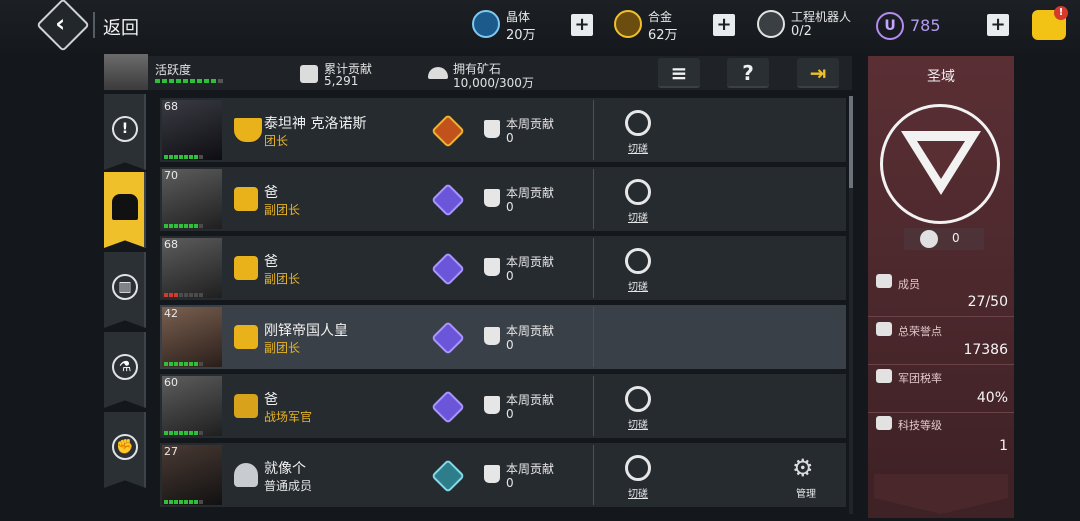  I want to click on help-icon: ?, so click(748, 73).